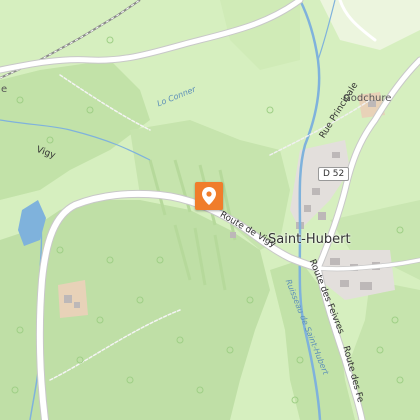 The width and height of the screenshot is (420, 420). What do you see at coordinates (4, 89) in the screenshot?
I see `place-label-edge: e` at bounding box center [4, 89].